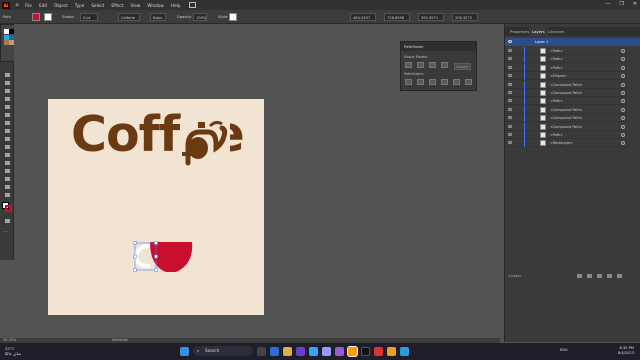 The width and height of the screenshot is (640, 360). Describe the element at coordinates (607, 4) in the screenshot. I see `minimize-button: —` at that location.